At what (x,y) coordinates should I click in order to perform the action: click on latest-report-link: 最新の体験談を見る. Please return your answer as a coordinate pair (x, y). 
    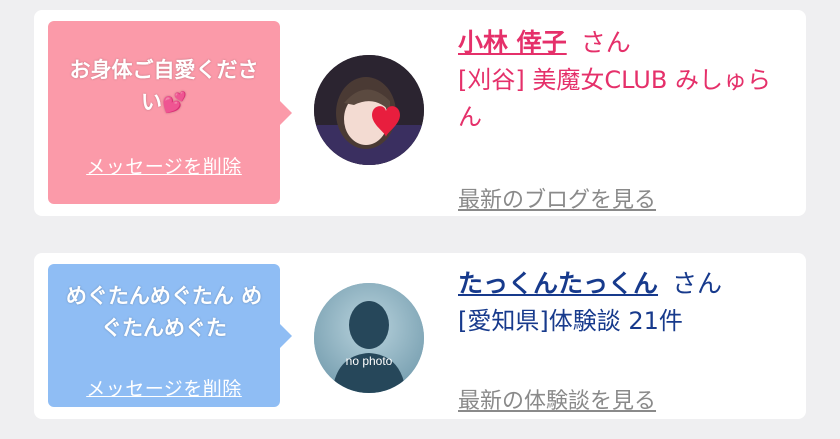
    Looking at the image, I should click on (557, 399).